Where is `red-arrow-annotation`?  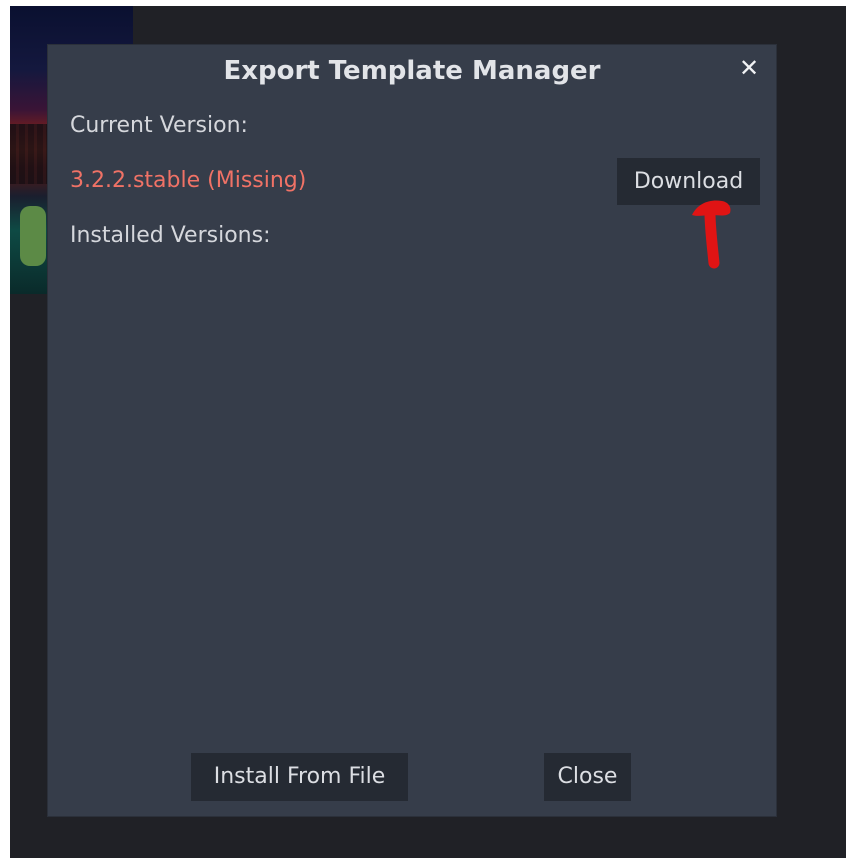
red-arrow-annotation is located at coordinates (711, 234).